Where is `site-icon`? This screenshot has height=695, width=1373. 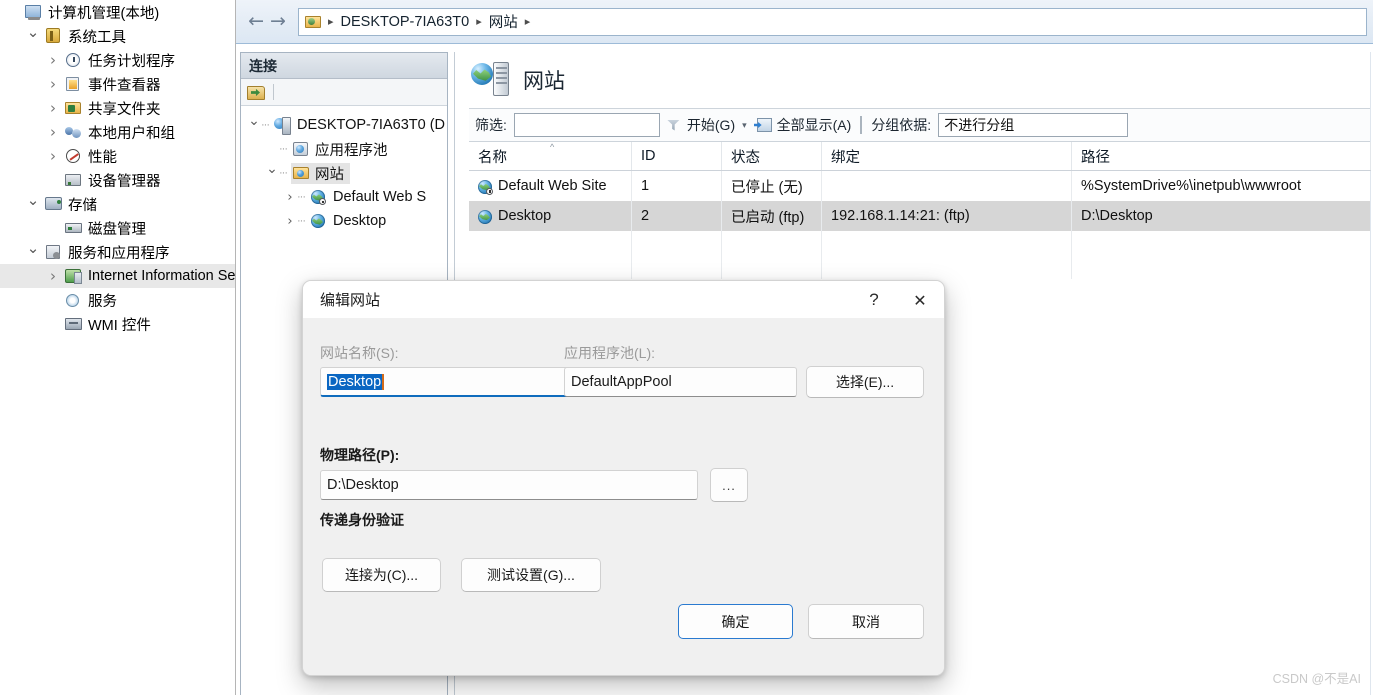 site-icon is located at coordinates (319, 221).